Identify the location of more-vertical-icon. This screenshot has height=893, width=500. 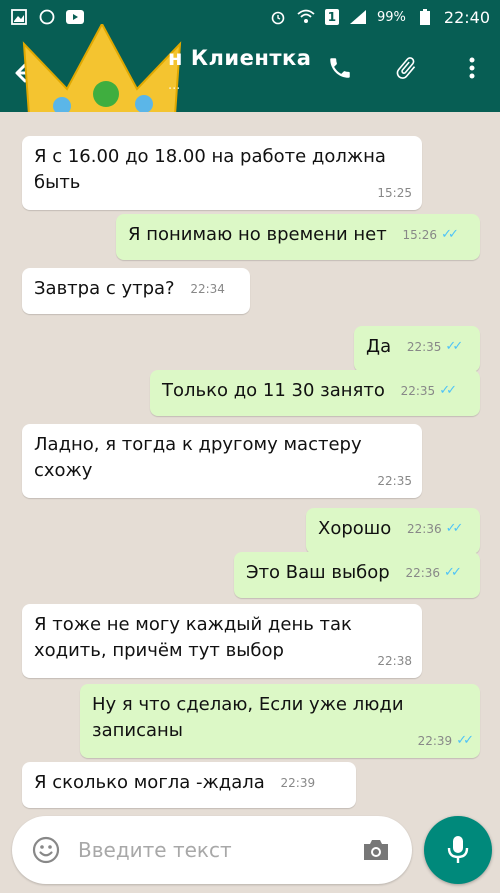
(472, 68).